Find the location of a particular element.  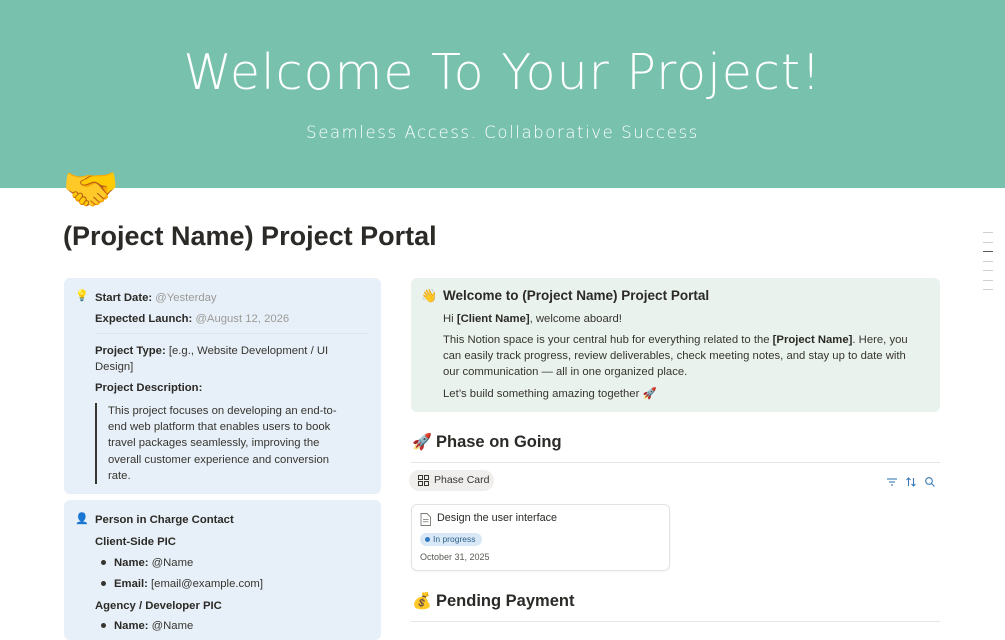

client-name-label: Name: is located at coordinates (131, 563).